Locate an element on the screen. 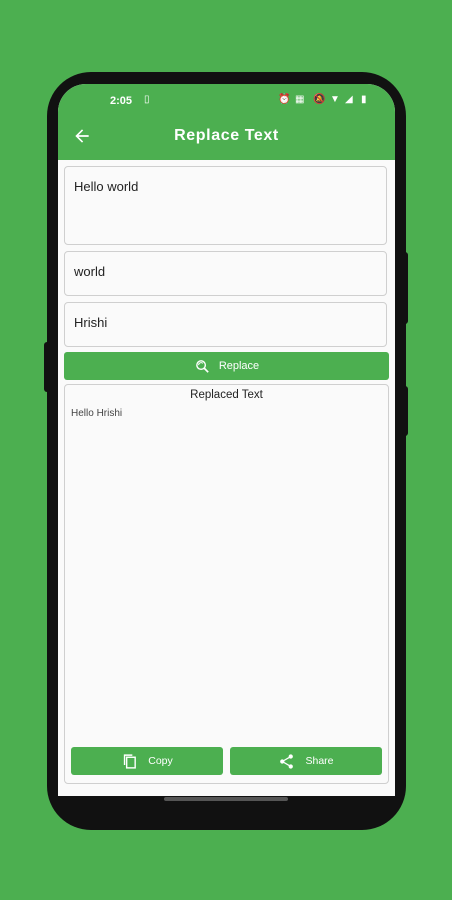 The height and width of the screenshot is (900, 452). app-bar: Replace Text is located at coordinates (226, 138).